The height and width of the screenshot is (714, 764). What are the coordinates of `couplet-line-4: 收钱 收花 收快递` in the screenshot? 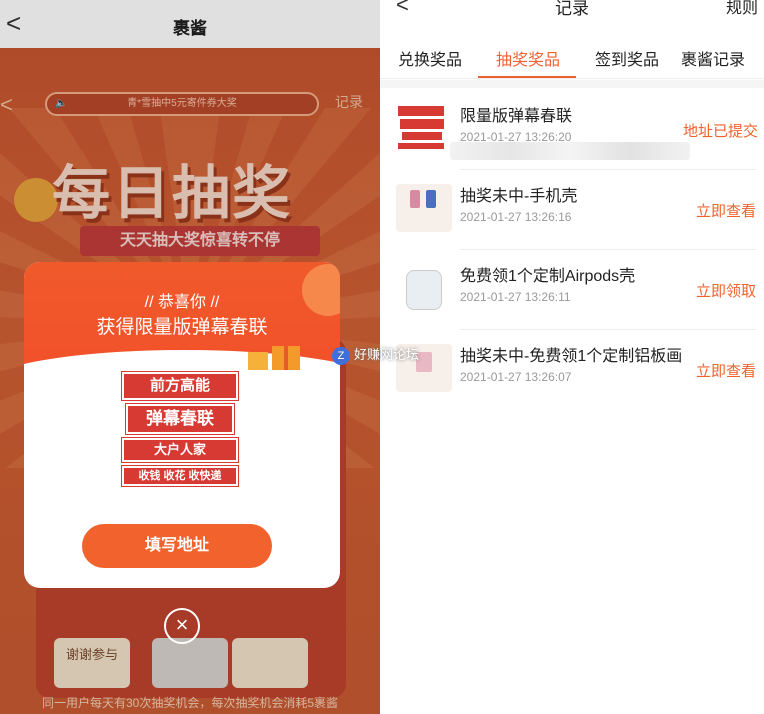 It's located at (180, 476).